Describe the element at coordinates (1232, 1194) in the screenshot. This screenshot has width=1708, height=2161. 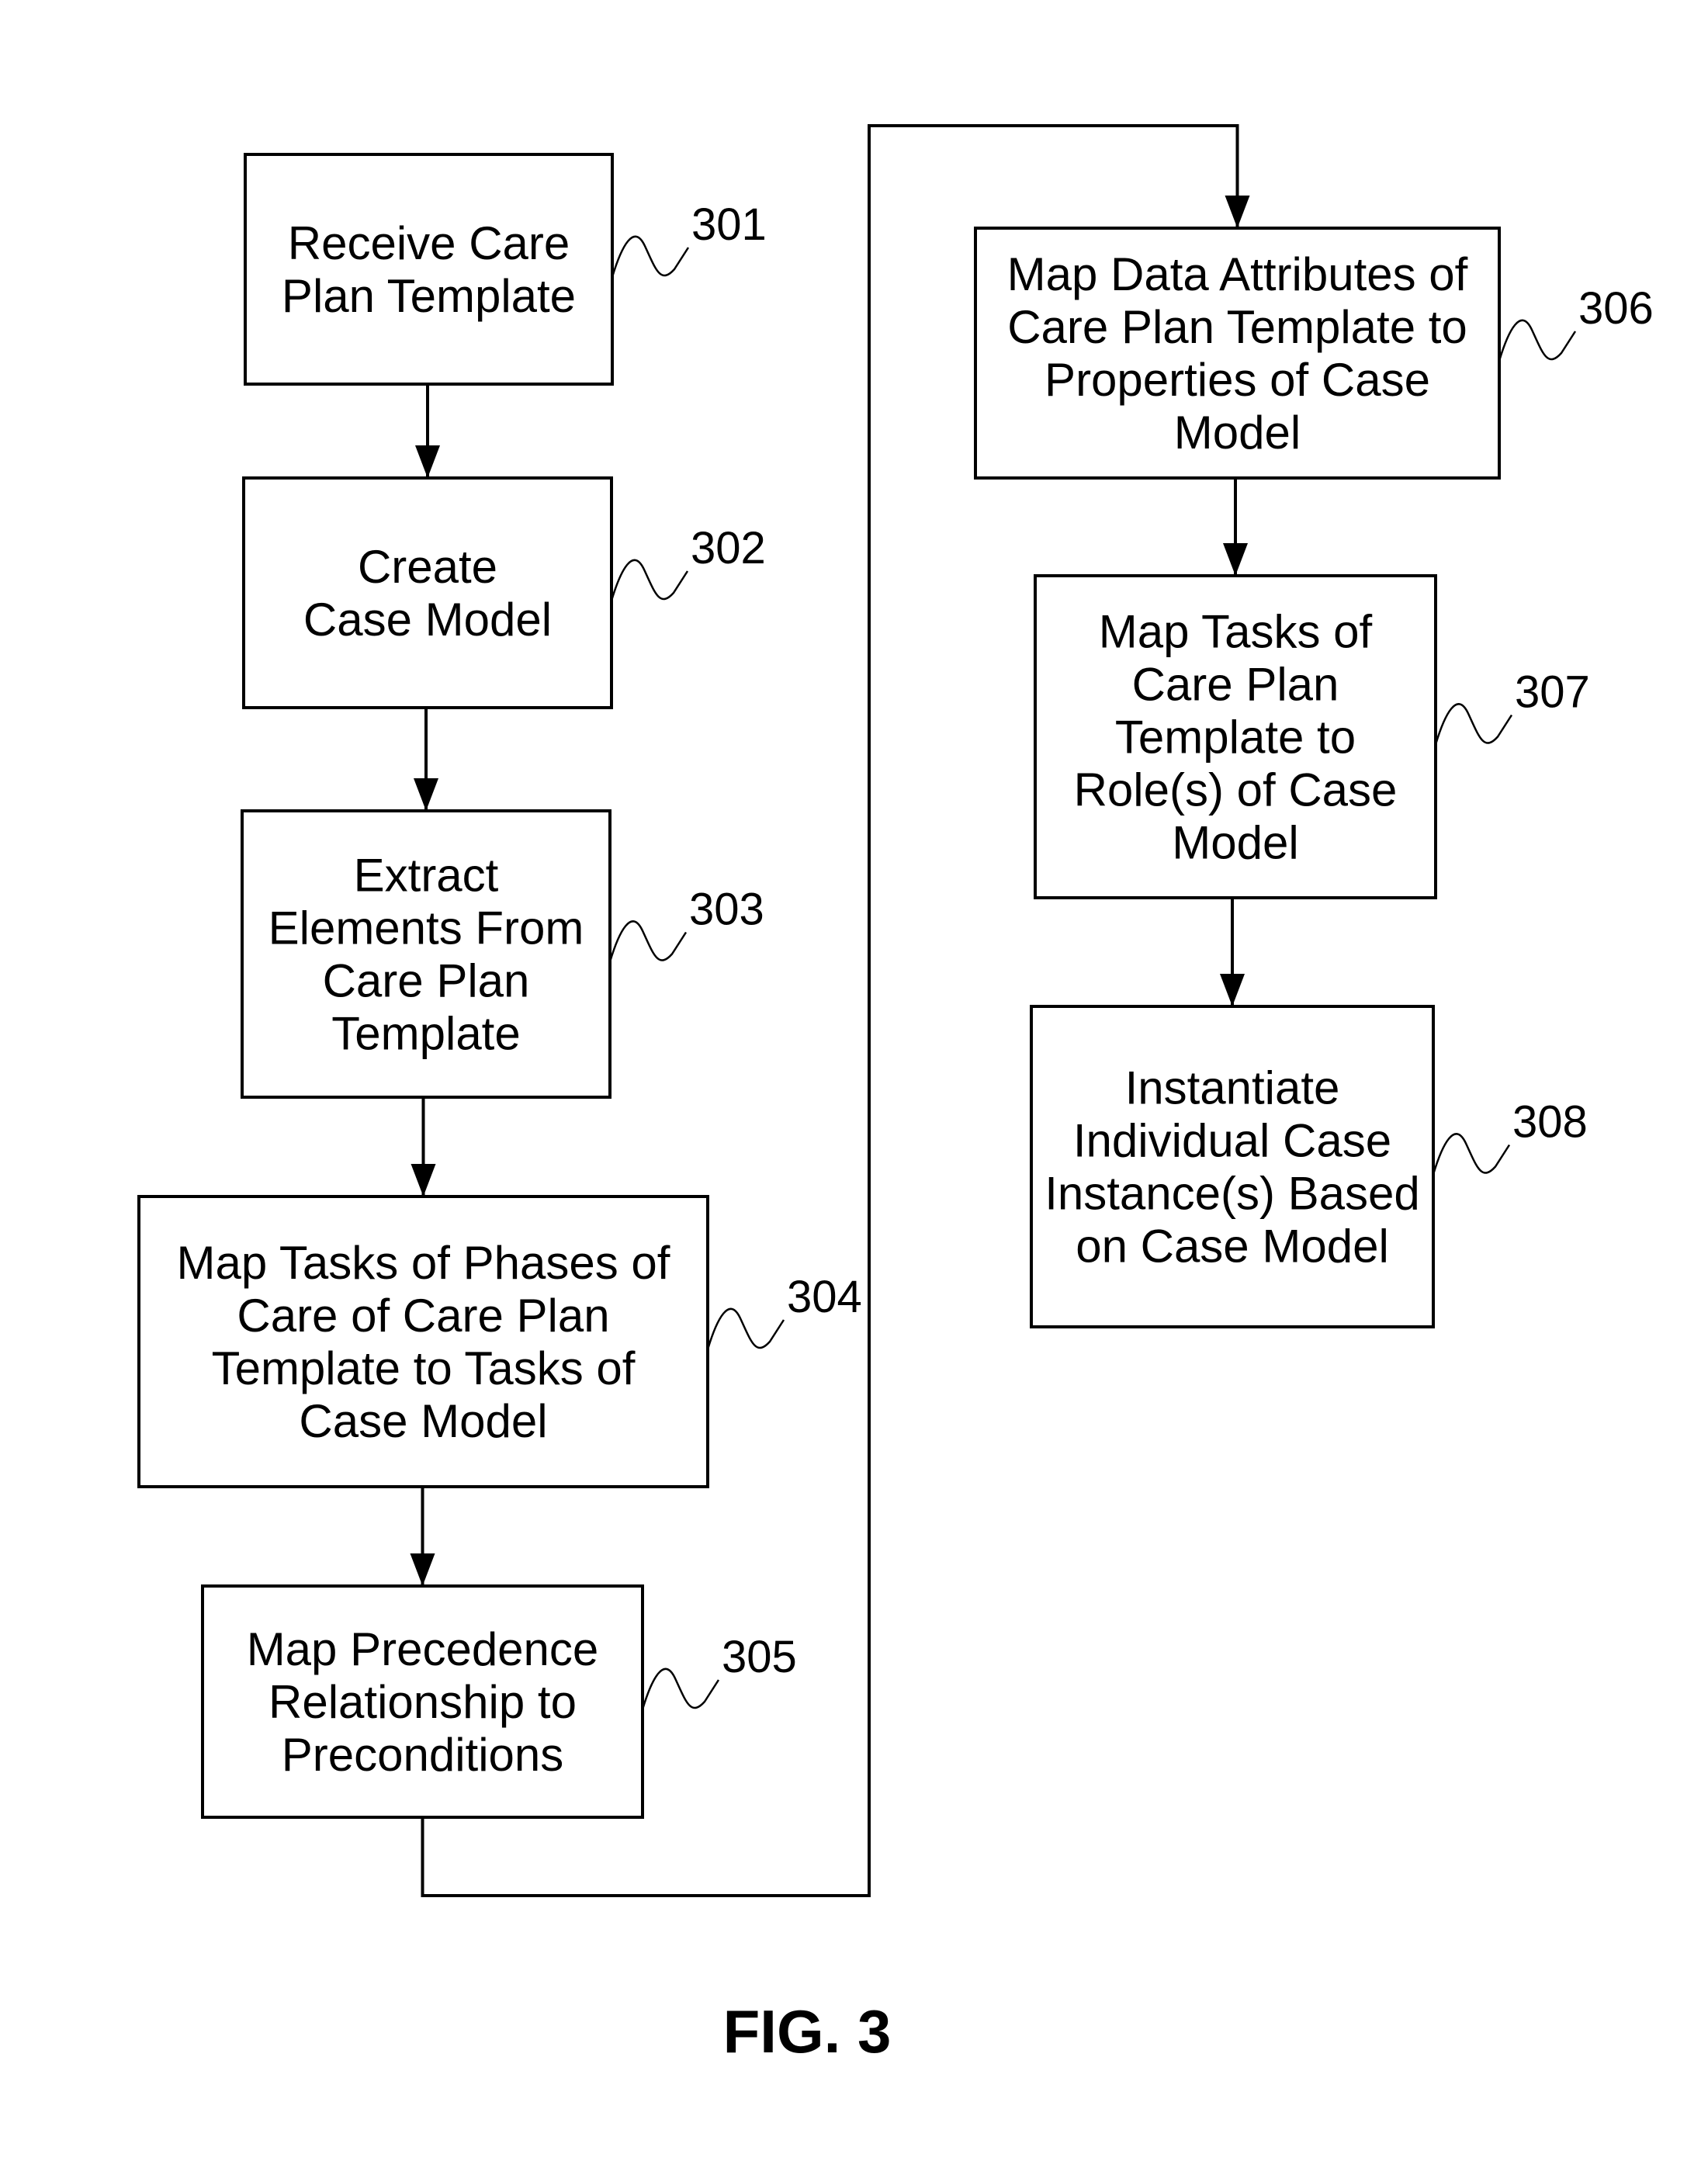
I see `step-text-line: Instance(s) Based` at that location.